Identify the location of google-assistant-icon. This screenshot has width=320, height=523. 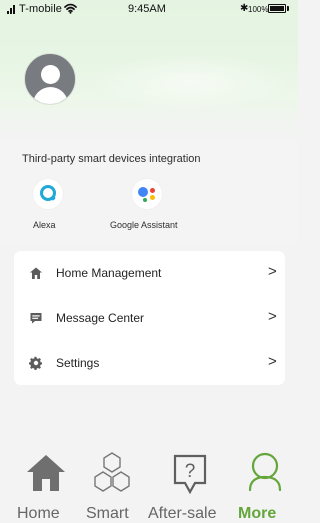
(148, 194).